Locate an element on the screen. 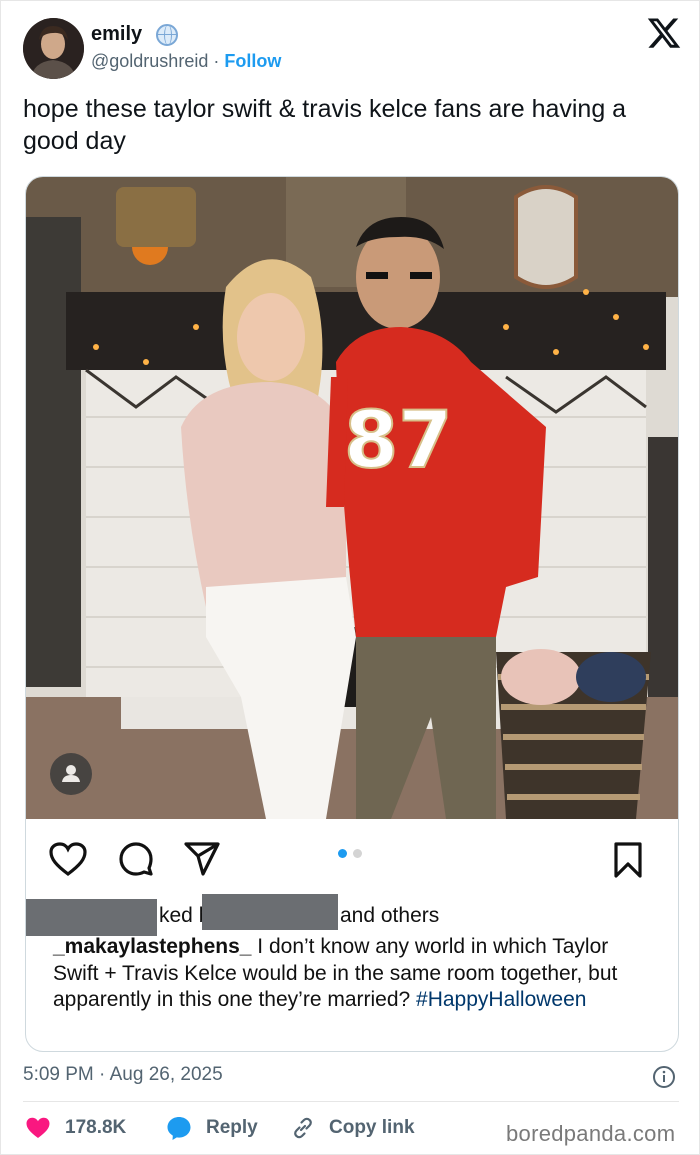  liked-by-and-others: and others is located at coordinates (389, 915).